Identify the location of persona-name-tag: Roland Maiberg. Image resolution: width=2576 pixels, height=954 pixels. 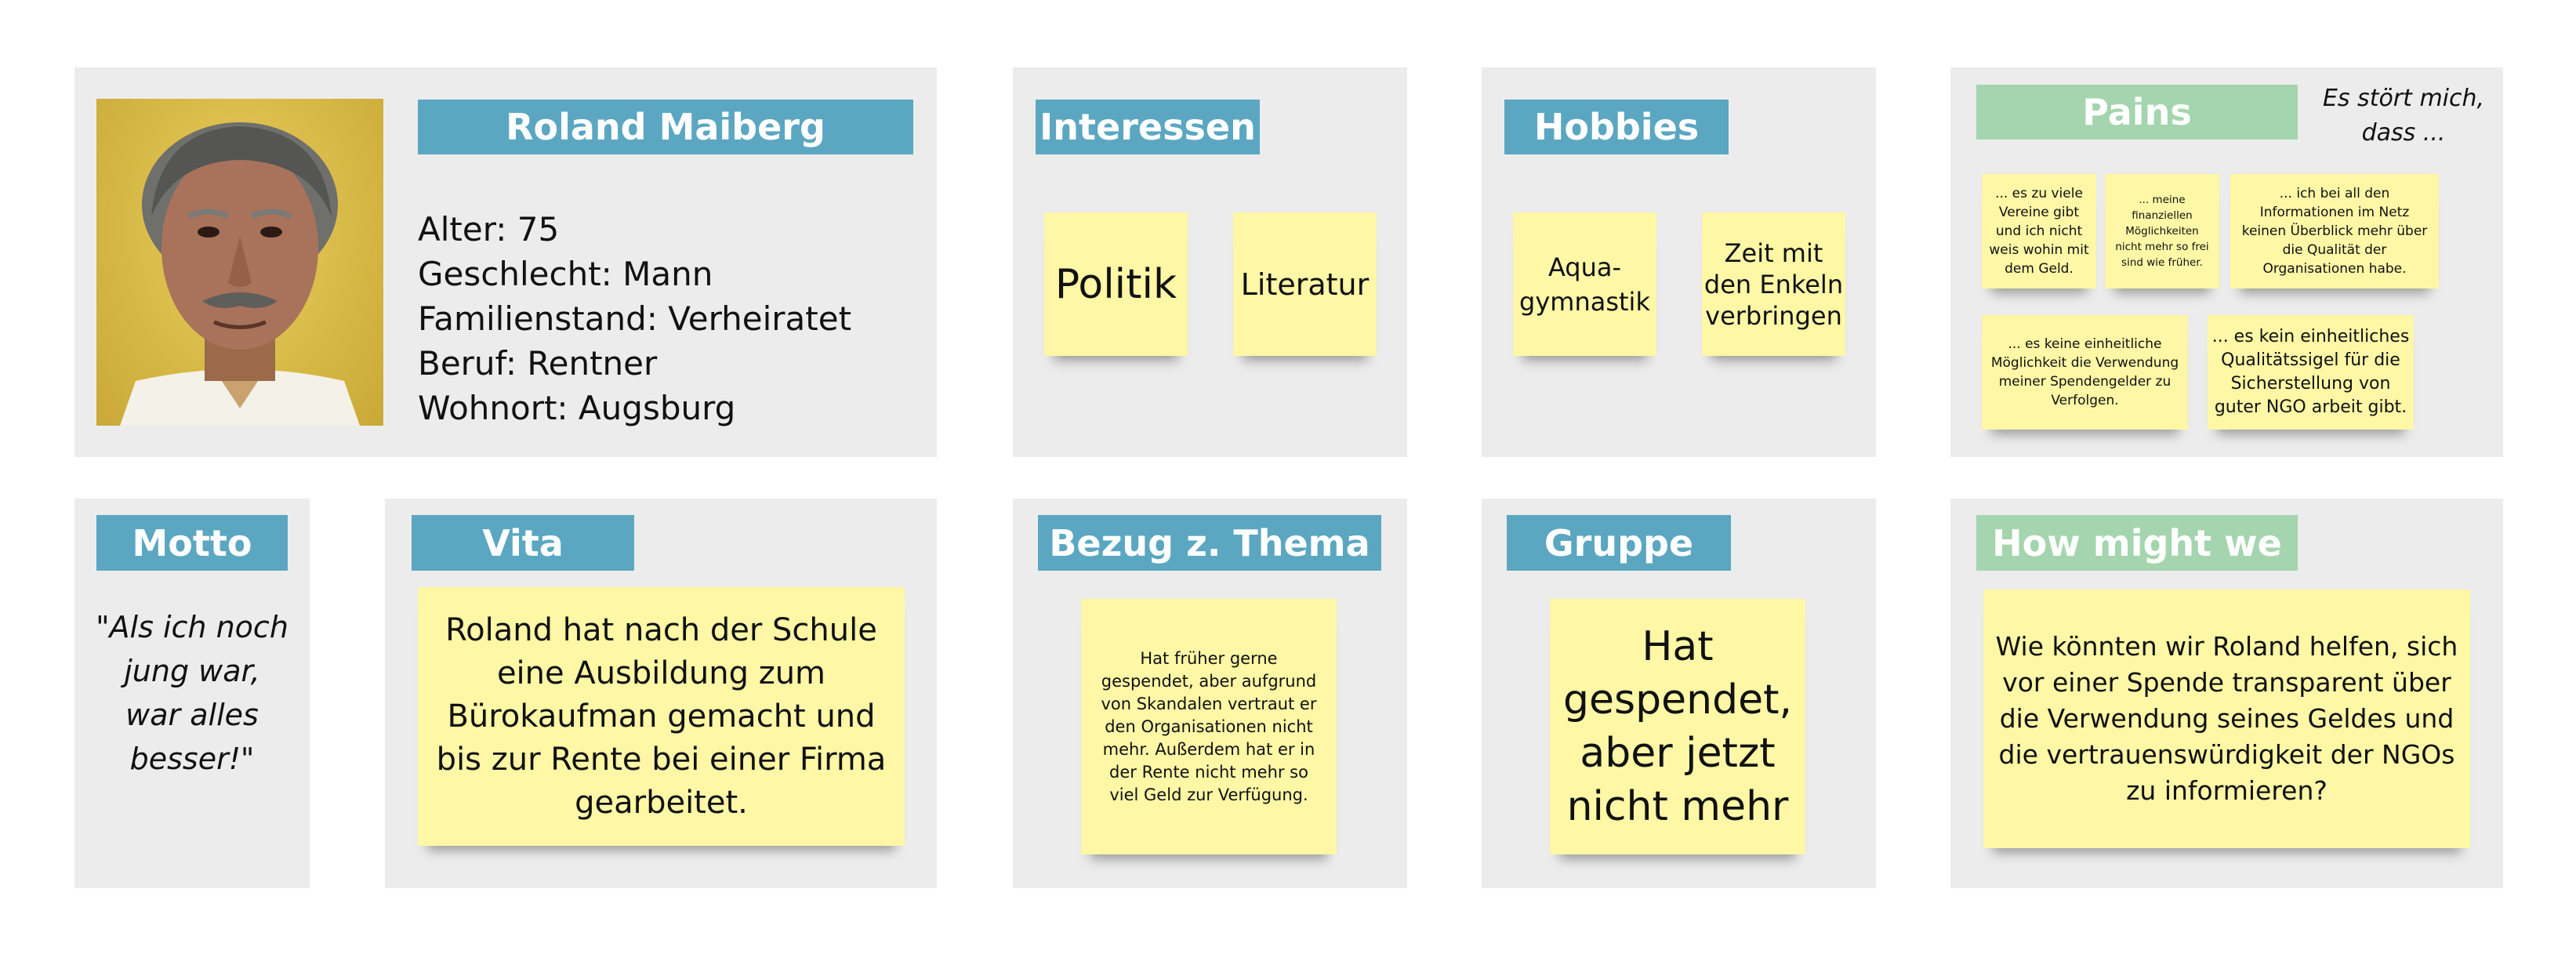
(665, 127).